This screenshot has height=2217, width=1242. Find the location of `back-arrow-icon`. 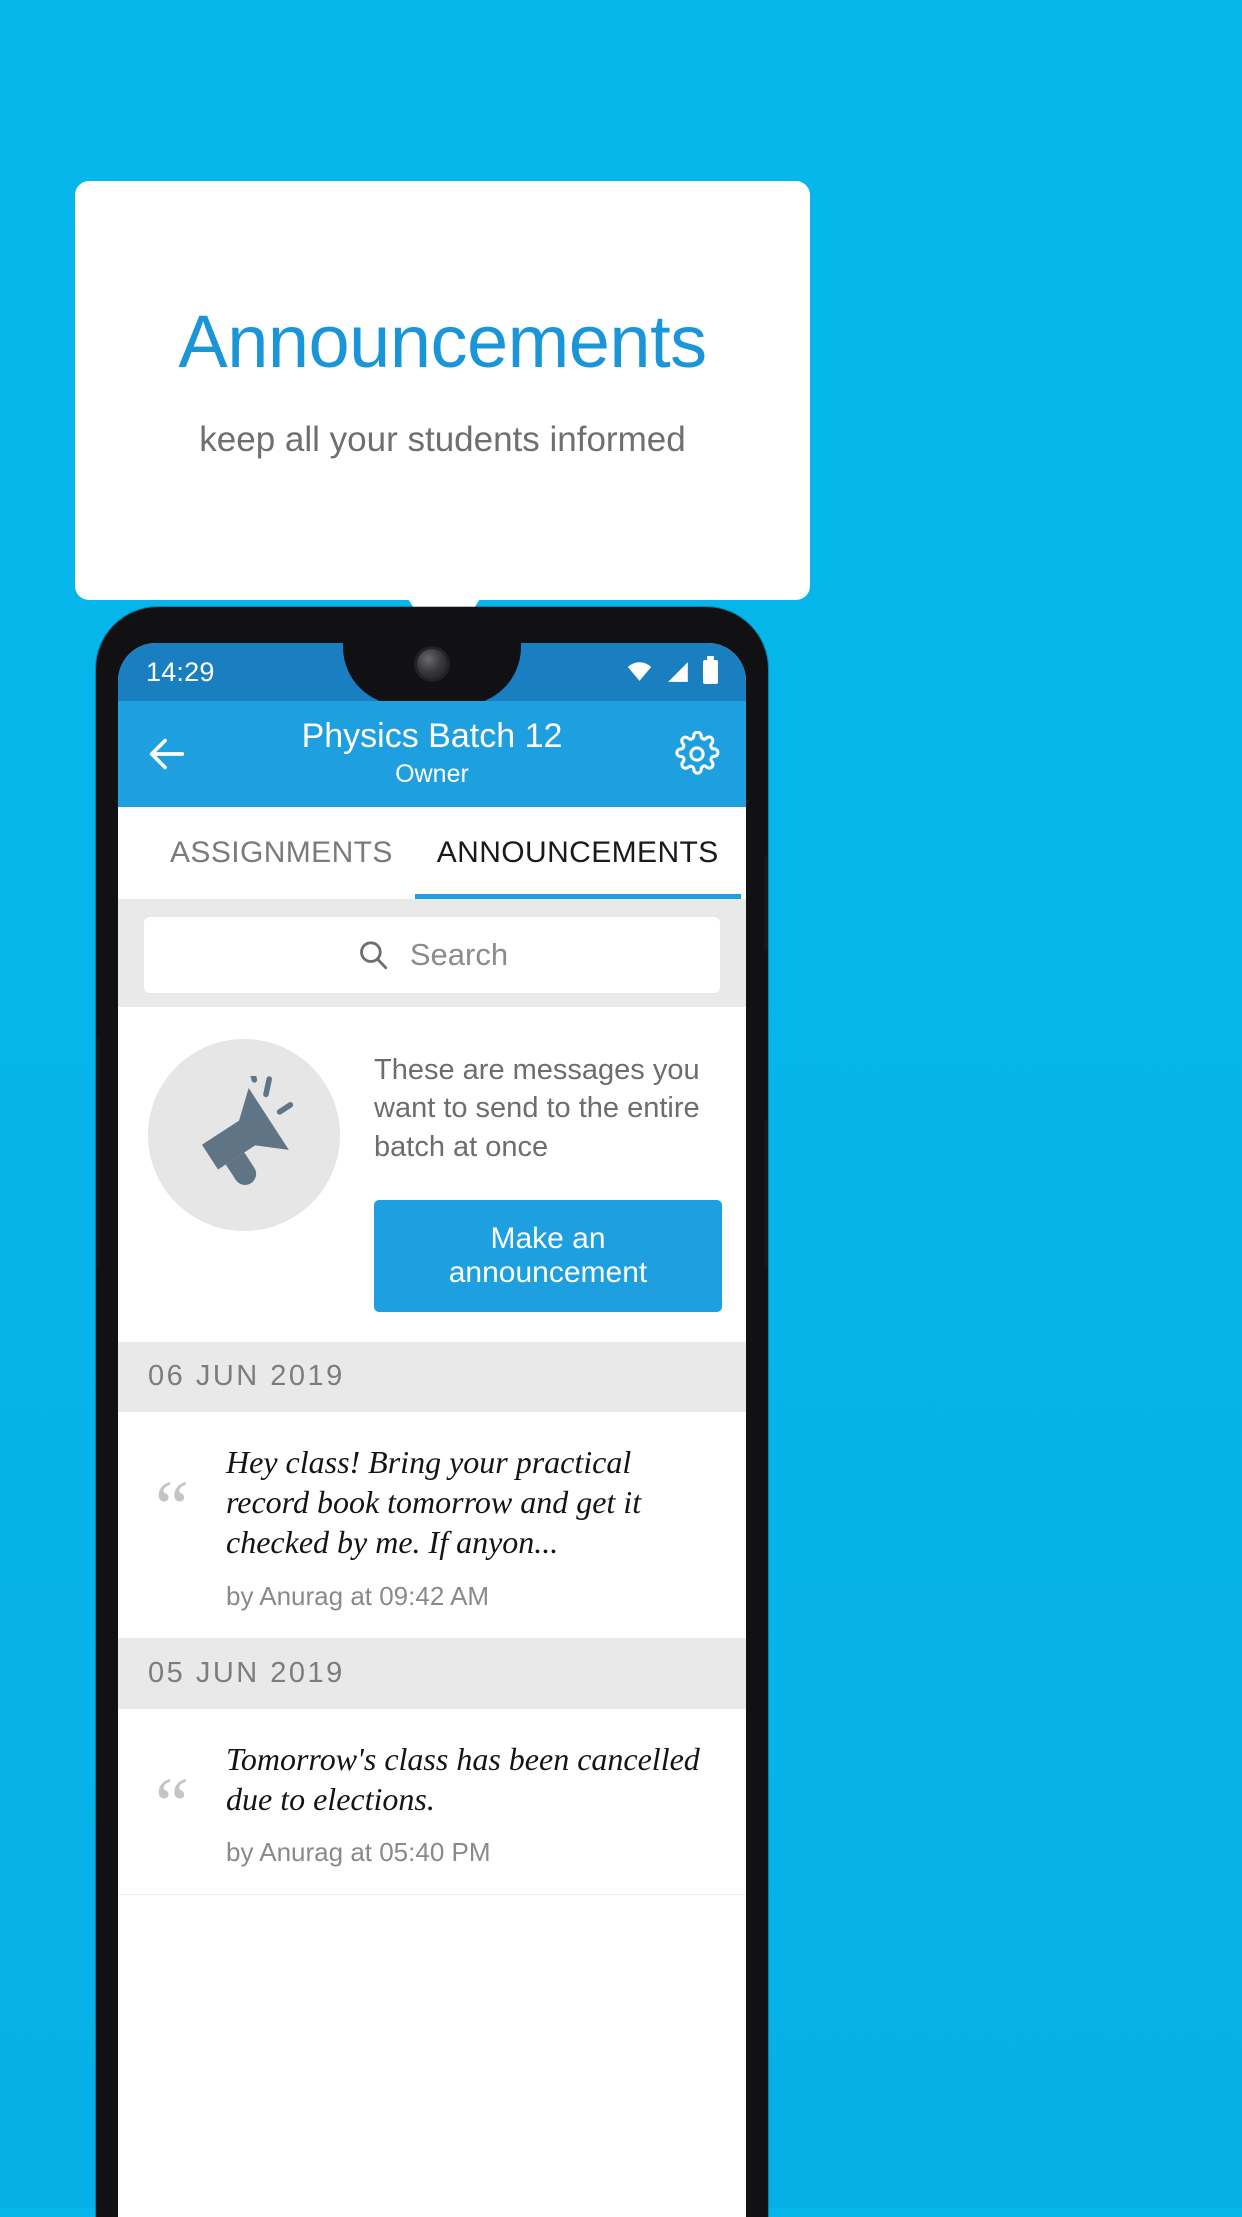

back-arrow-icon is located at coordinates (167, 754).